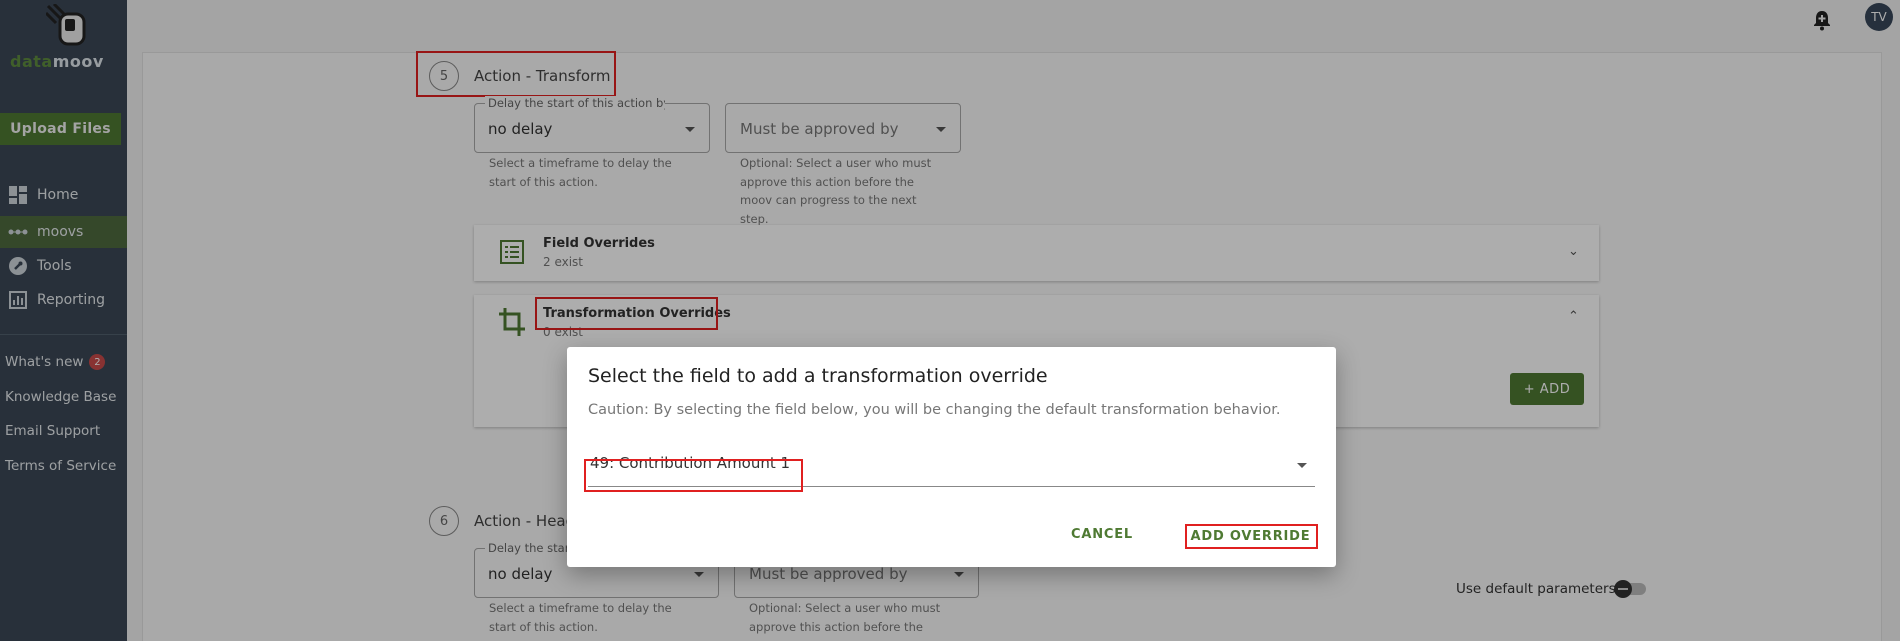 This screenshot has width=1900, height=641. I want to click on cancel-button: CANCEL, so click(1102, 534).